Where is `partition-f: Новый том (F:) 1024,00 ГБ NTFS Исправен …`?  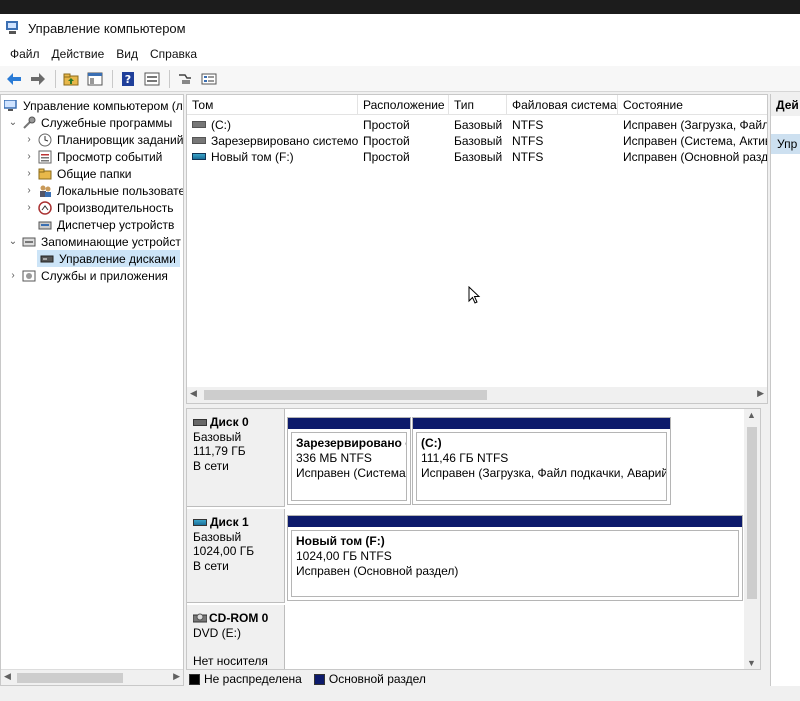
partition-f: Новый том (F:) 1024,00 ГБ NTFS Исправен … is located at coordinates (515, 558).